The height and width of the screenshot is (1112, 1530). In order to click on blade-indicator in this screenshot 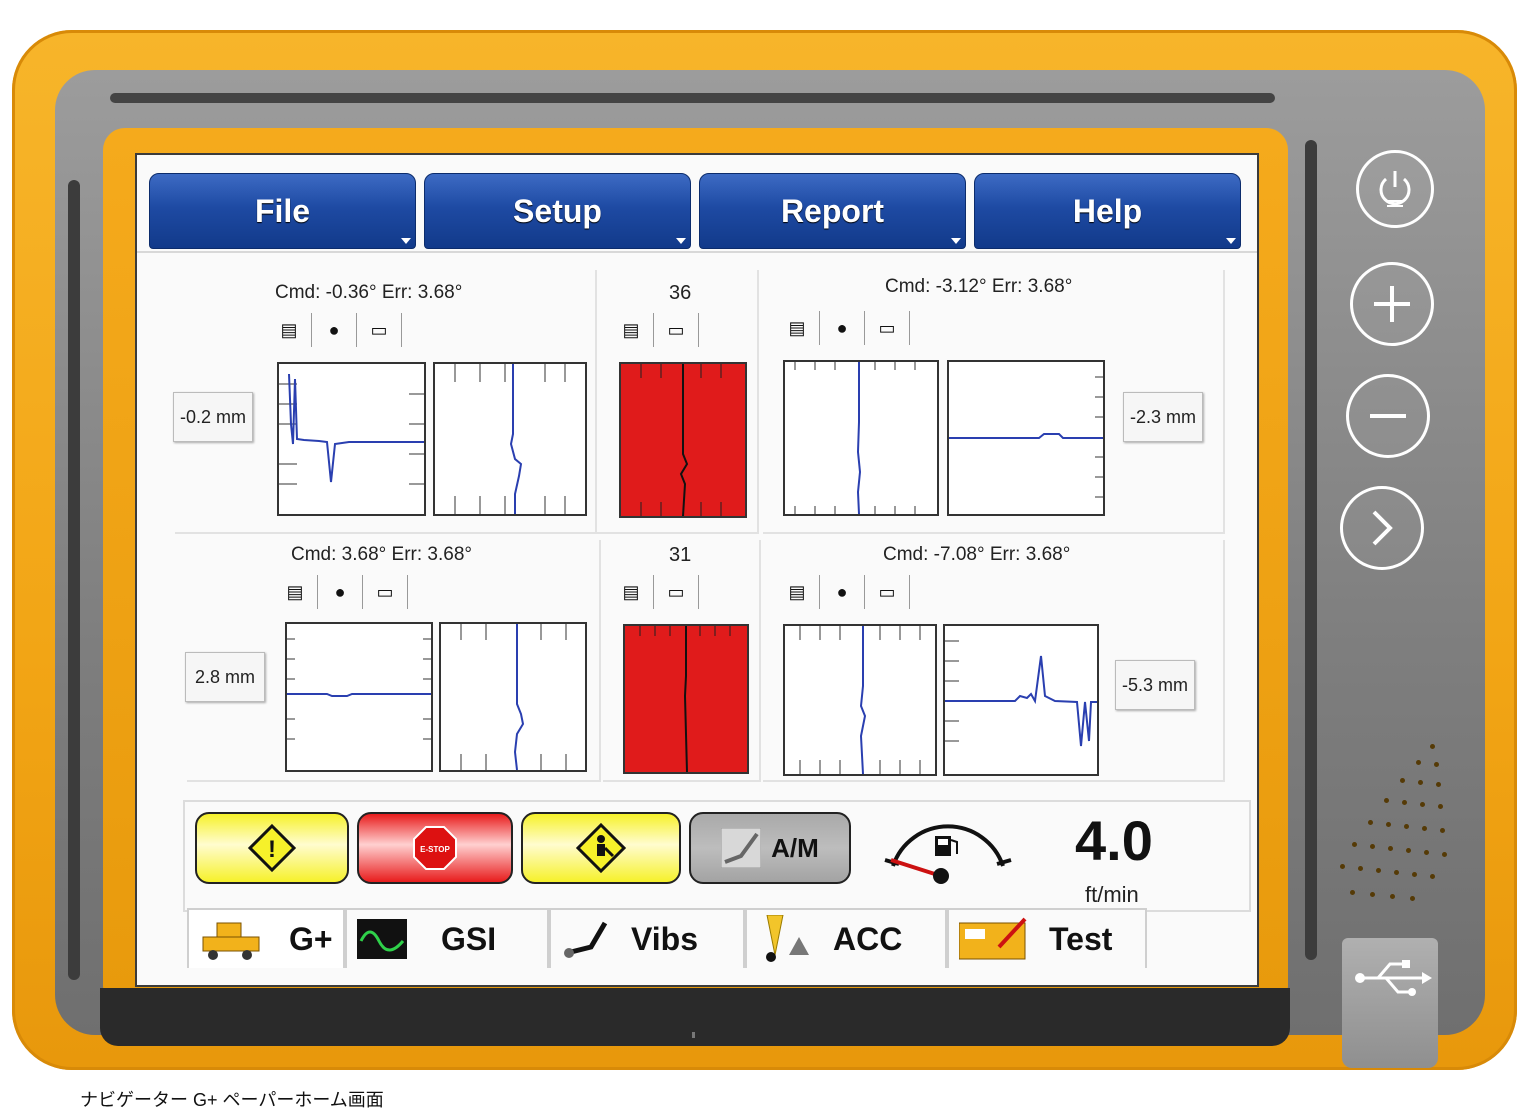, I will do `click(683, 440)`.